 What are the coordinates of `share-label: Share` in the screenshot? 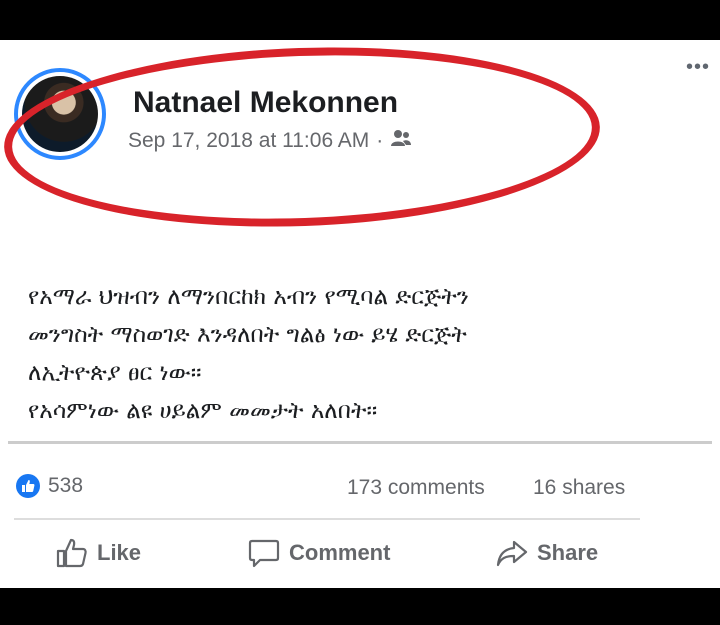 It's located at (568, 552).